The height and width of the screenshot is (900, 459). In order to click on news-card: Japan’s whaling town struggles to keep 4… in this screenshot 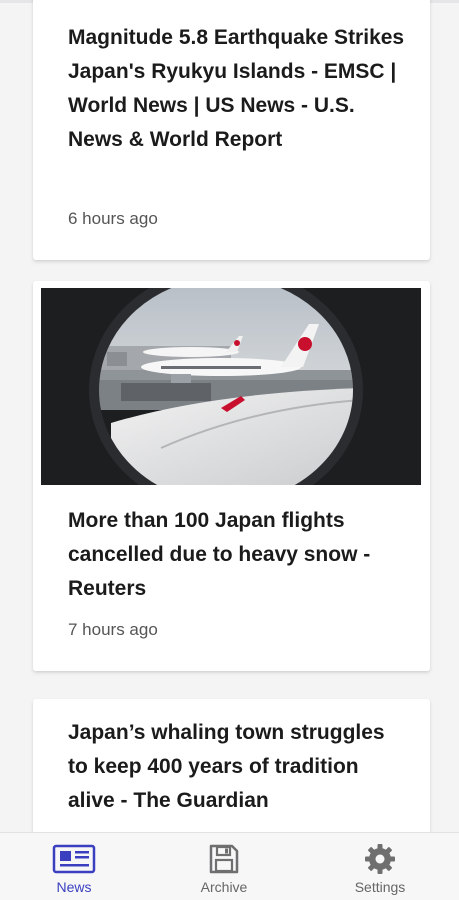, I will do `click(231, 765)`.